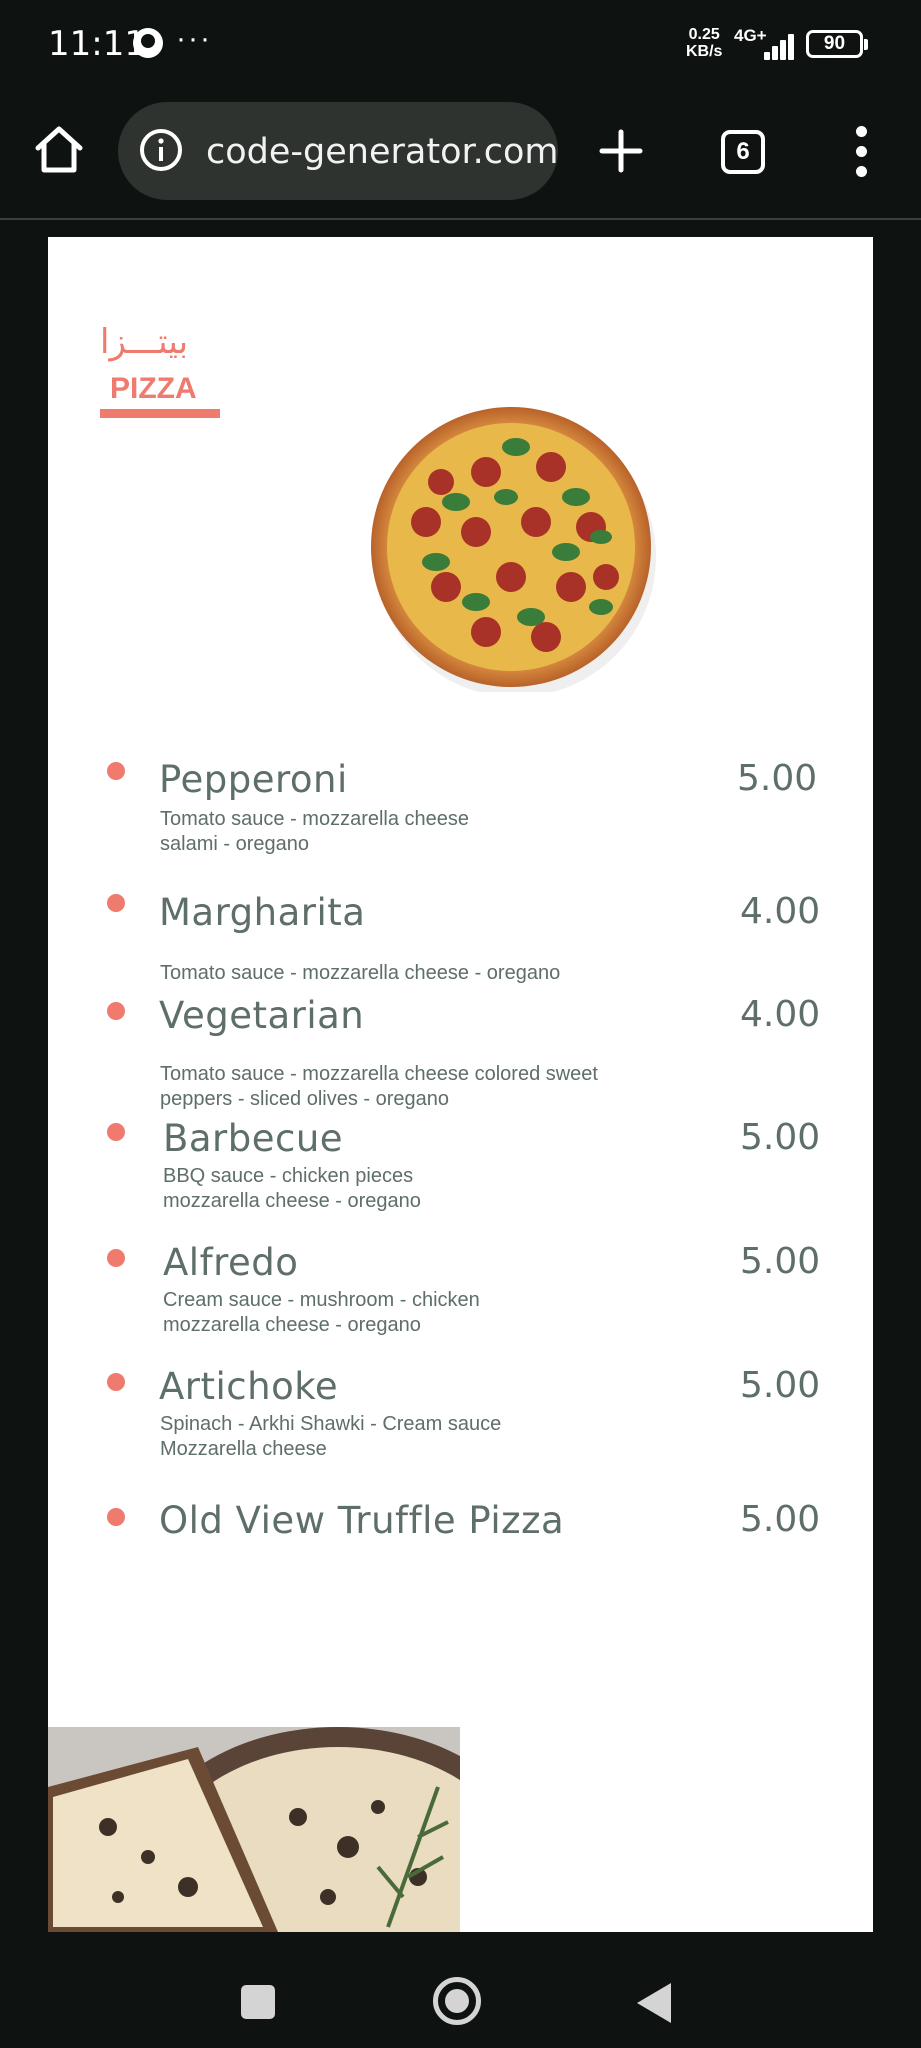 Image resolution: width=921 pixels, height=2048 pixels. I want to click on battery-indicator: 90, so click(837, 44).